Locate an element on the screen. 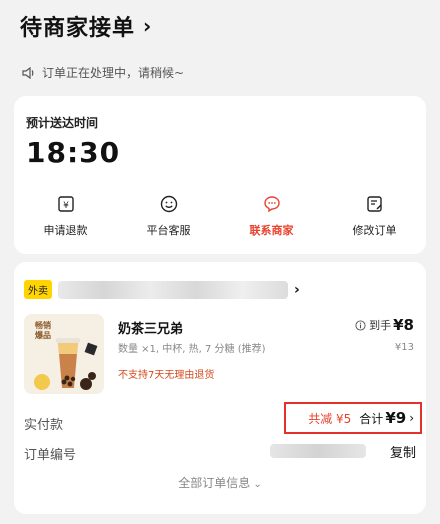  customer-service-button: 平台客服 is located at coordinates (169, 216).